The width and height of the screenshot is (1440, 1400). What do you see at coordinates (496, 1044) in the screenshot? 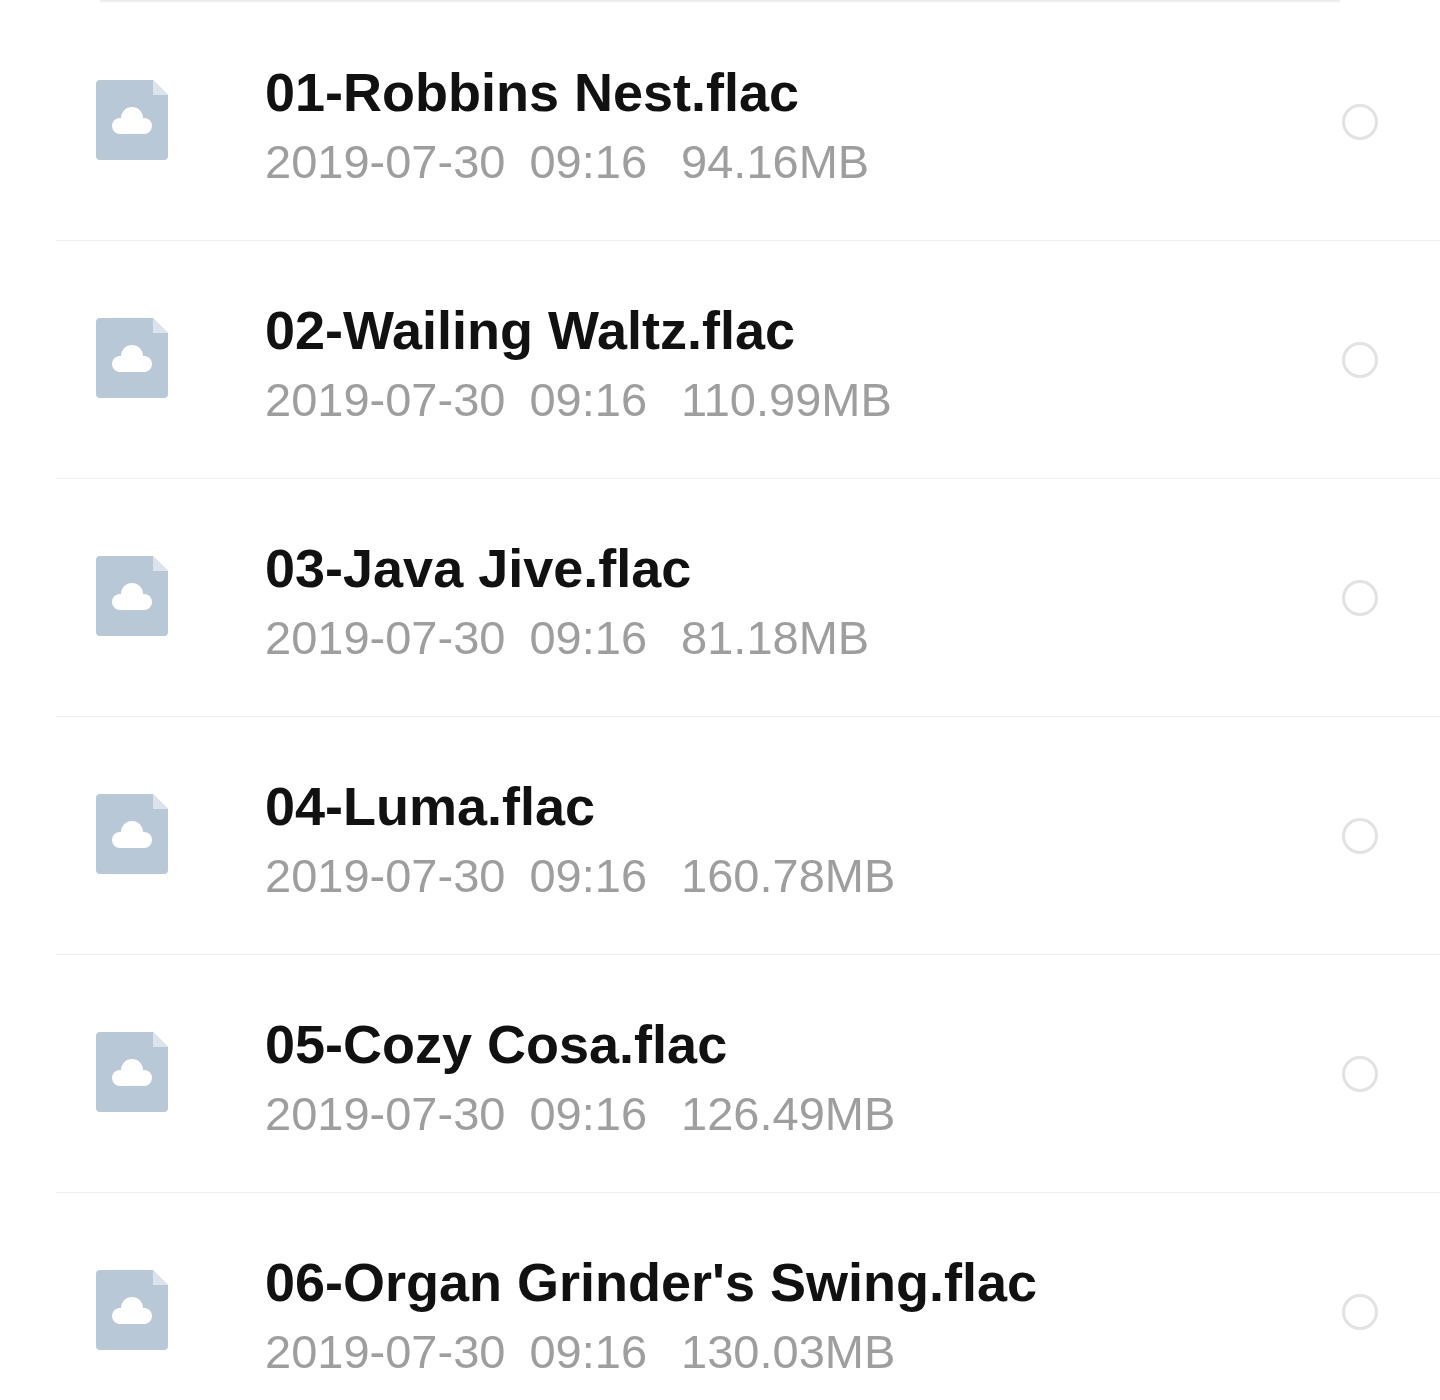
I see `file-name: 05-Cozy Cosa.flac` at bounding box center [496, 1044].